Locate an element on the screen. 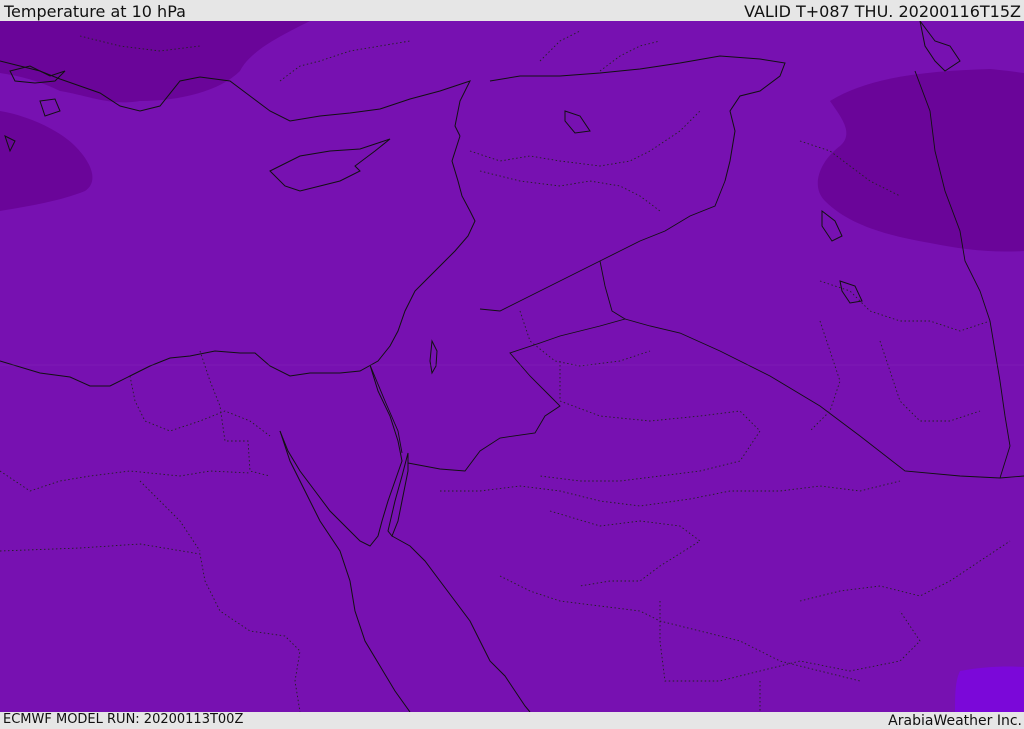  model-run-label: ECMWF MODEL RUN: 20200113T00Z is located at coordinates (123, 719).